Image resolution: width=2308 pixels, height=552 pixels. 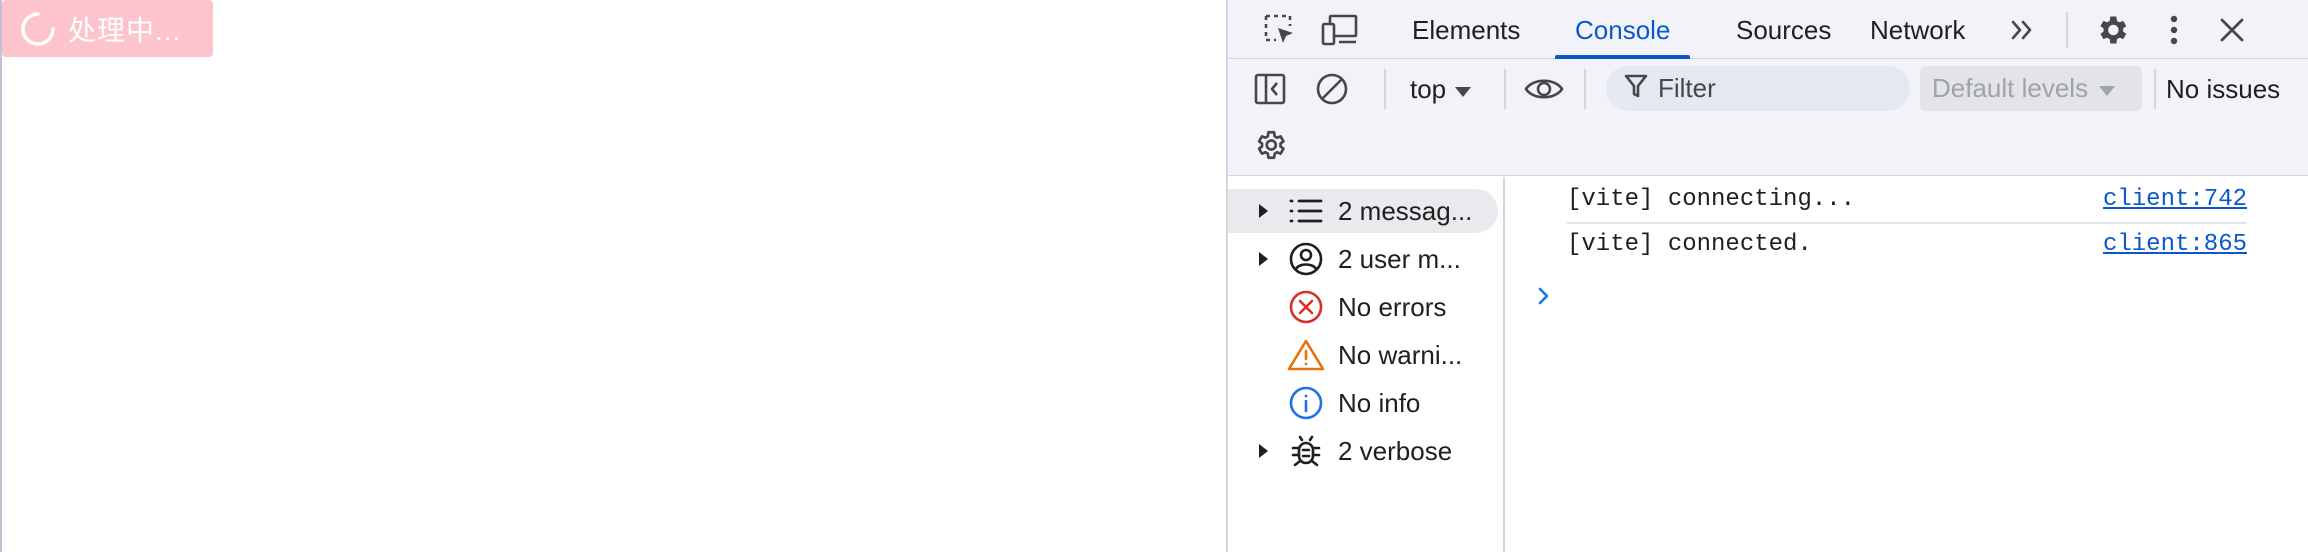 I want to click on info-icon, so click(x=1306, y=403).